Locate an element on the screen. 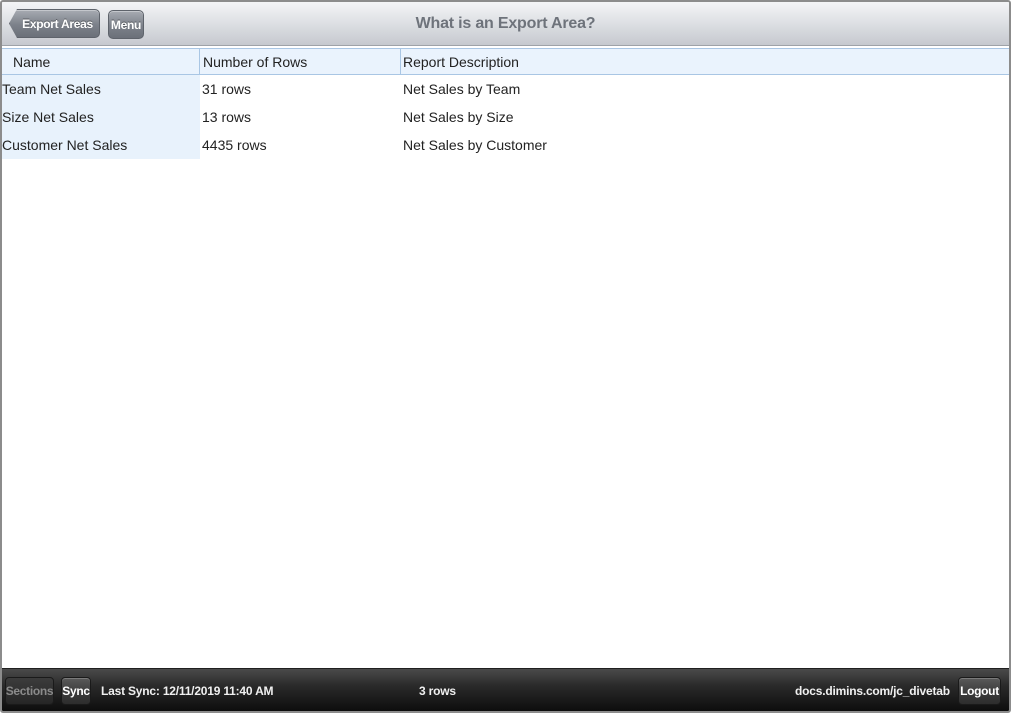 The width and height of the screenshot is (1011, 713). server-url: docs.dimins.com/jc_divetab is located at coordinates (872, 691).